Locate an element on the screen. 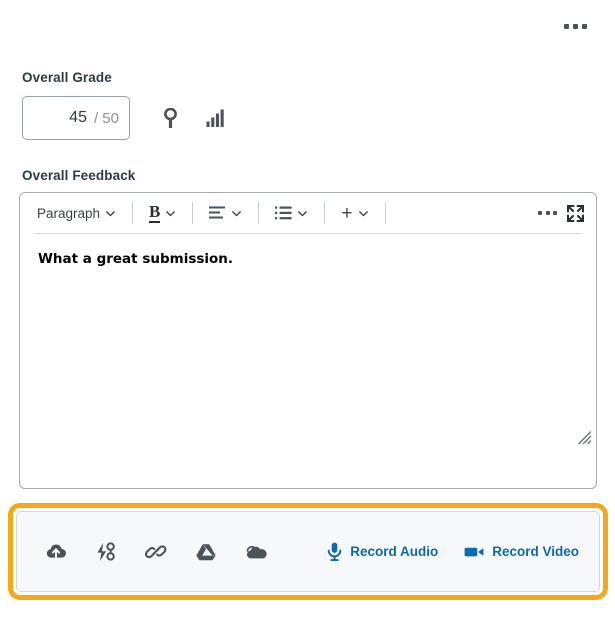  onedrive-icon is located at coordinates (256, 552).